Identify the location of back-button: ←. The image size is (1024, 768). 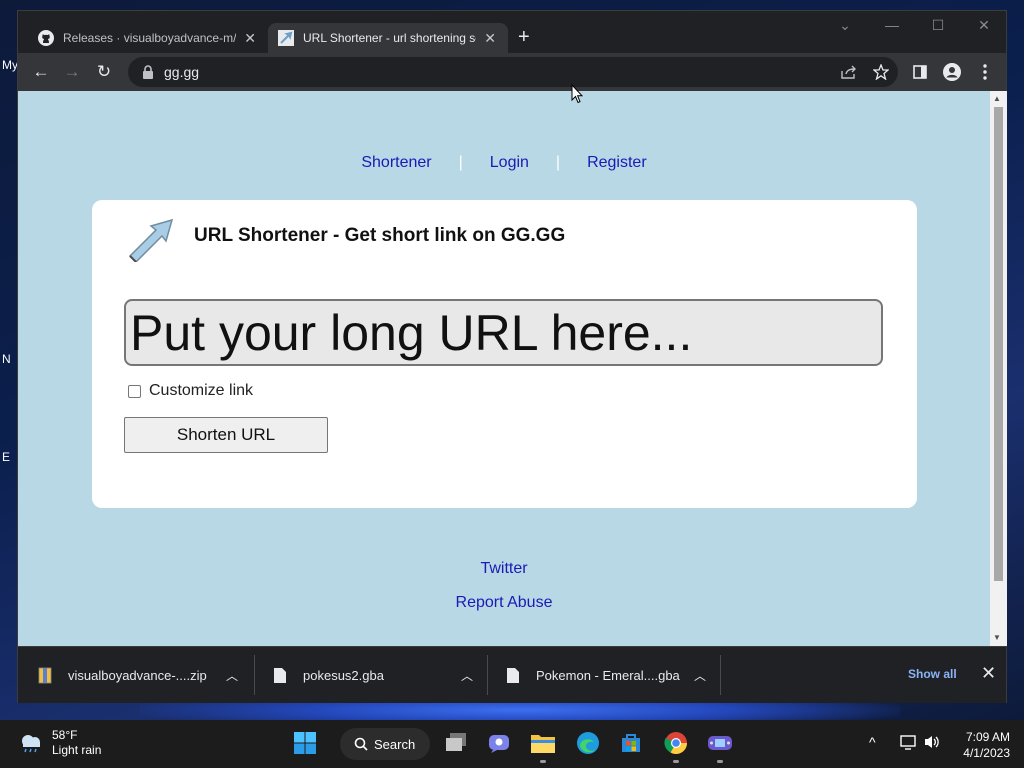
(41, 72).